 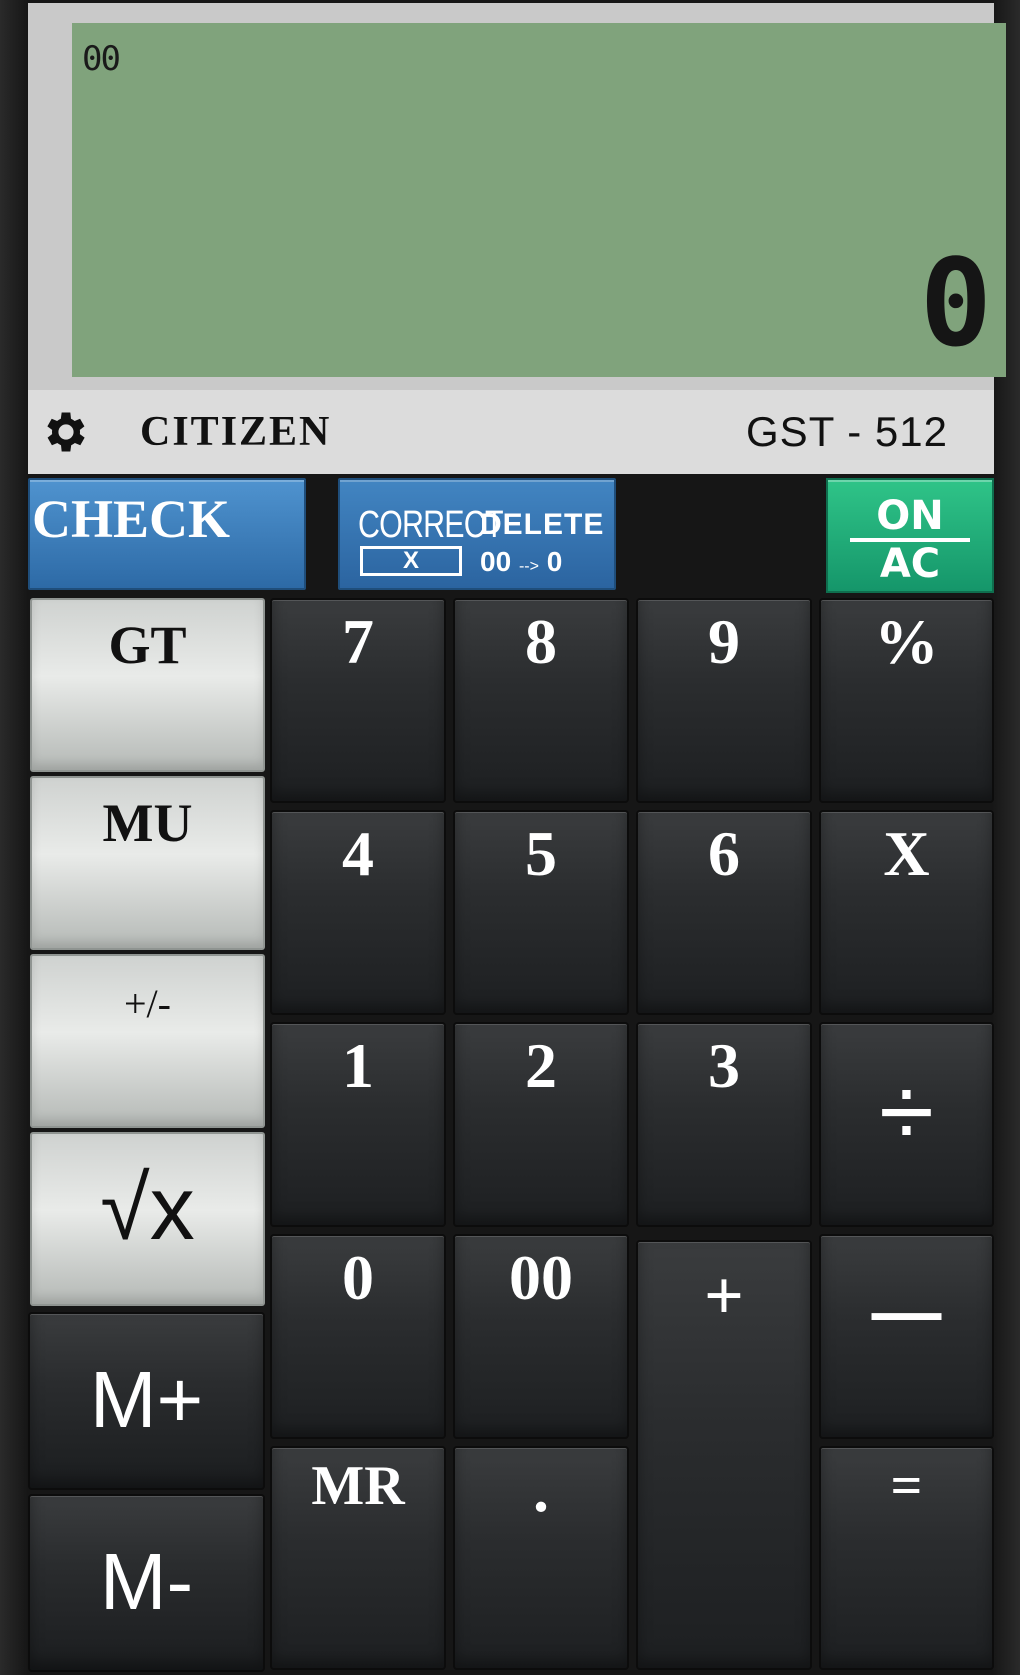 I want to click on minus-key: —, so click(x=906, y=1336).